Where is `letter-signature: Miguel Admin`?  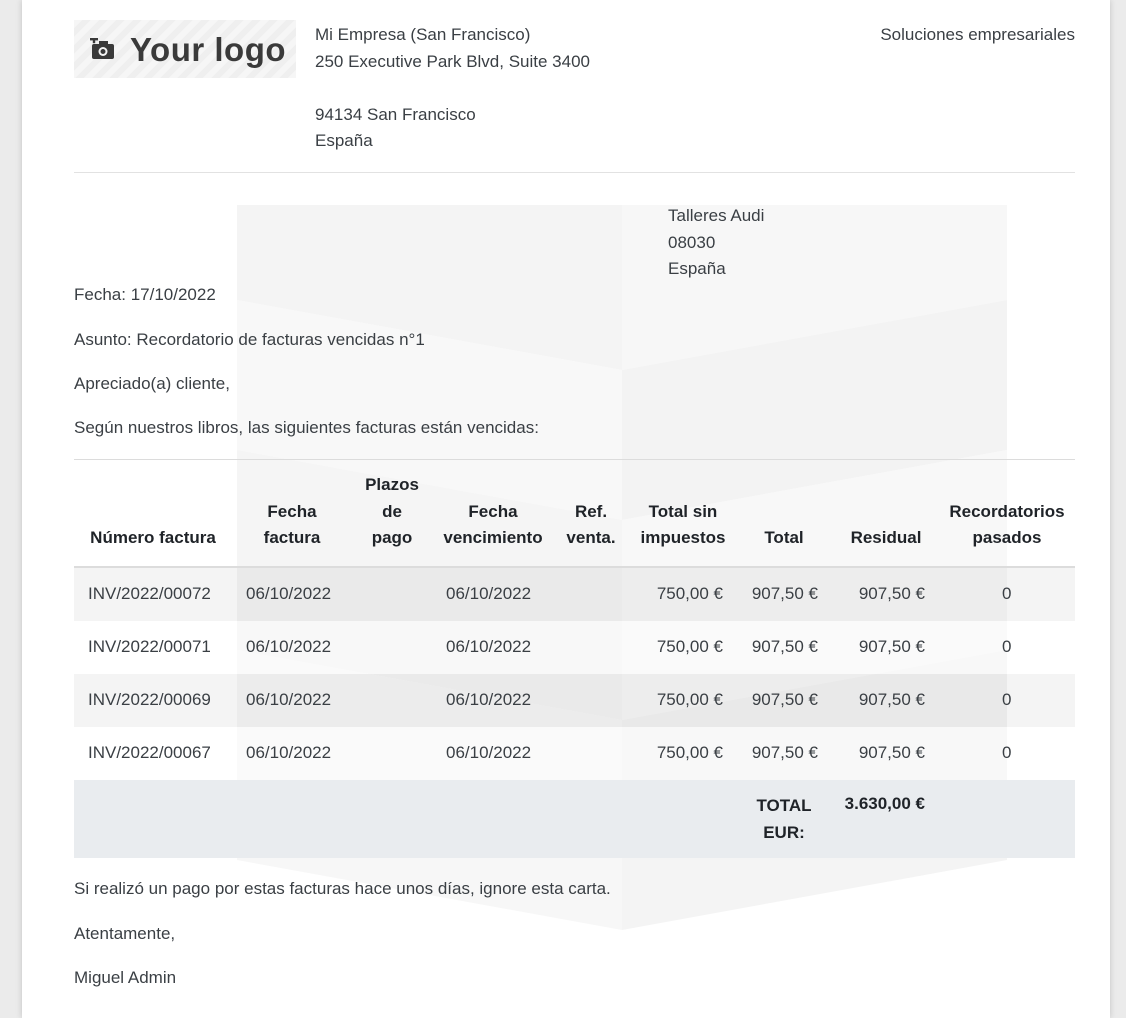
letter-signature: Miguel Admin is located at coordinates (125, 977).